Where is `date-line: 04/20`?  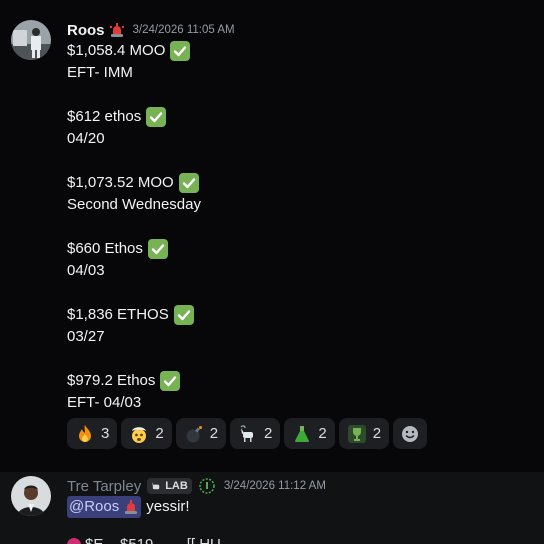 date-line: 04/20 is located at coordinates (86, 139).